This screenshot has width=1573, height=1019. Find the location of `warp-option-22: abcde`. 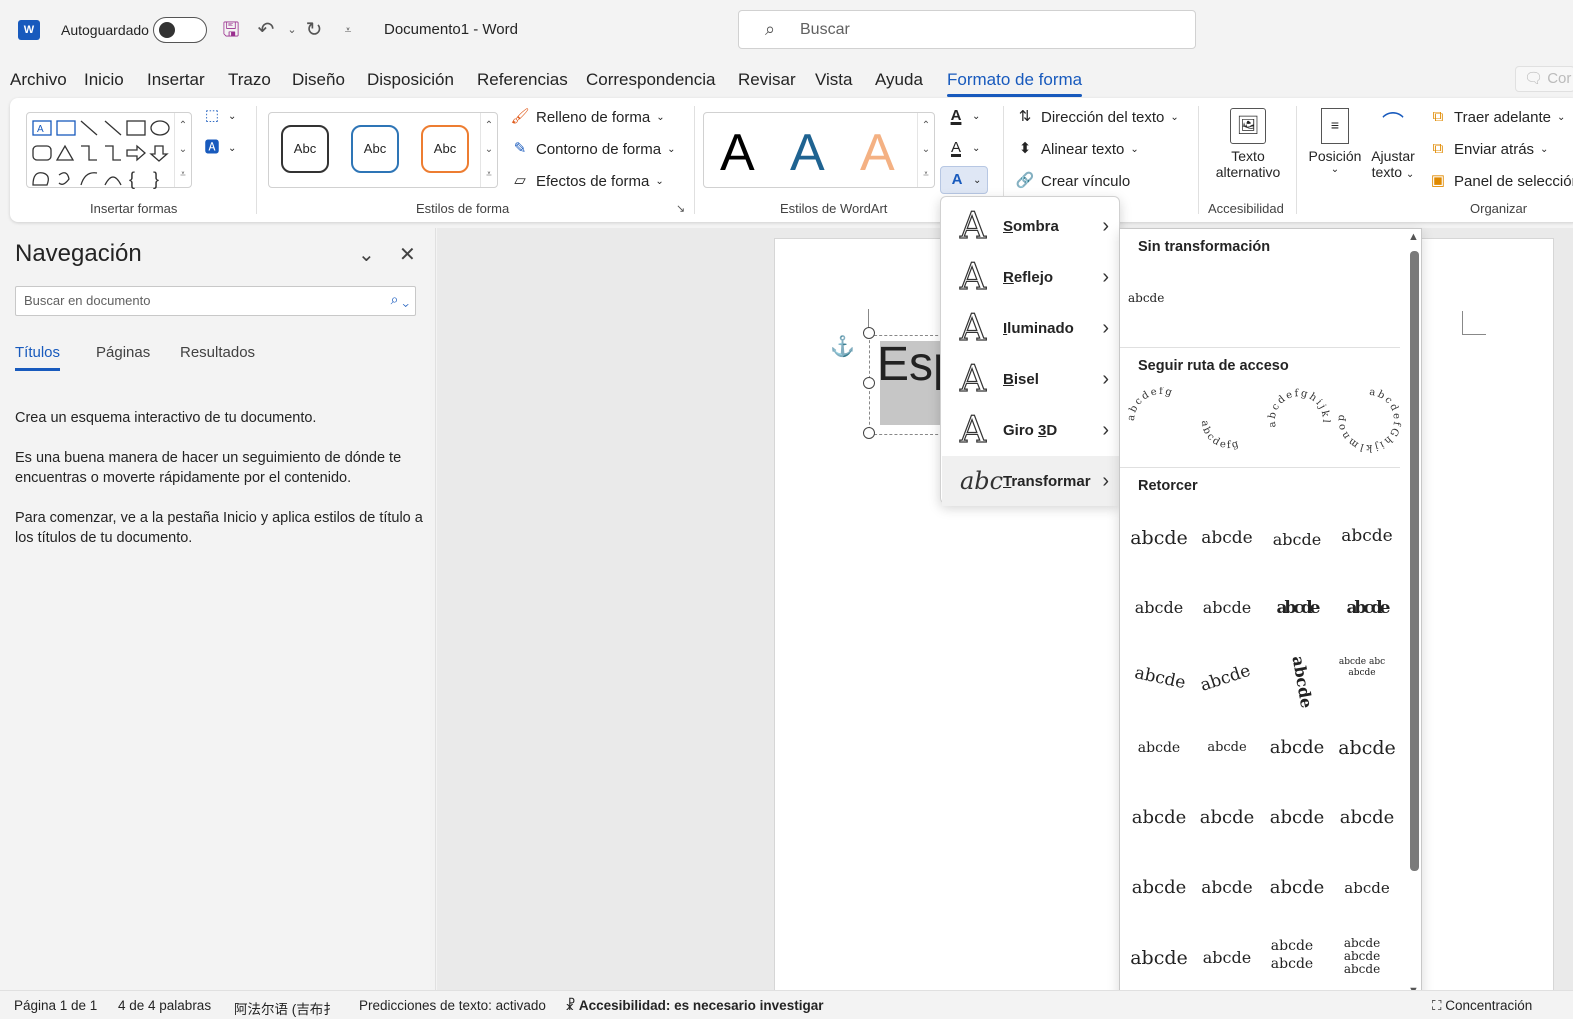

warp-option-22: abcde is located at coordinates (1297, 893).